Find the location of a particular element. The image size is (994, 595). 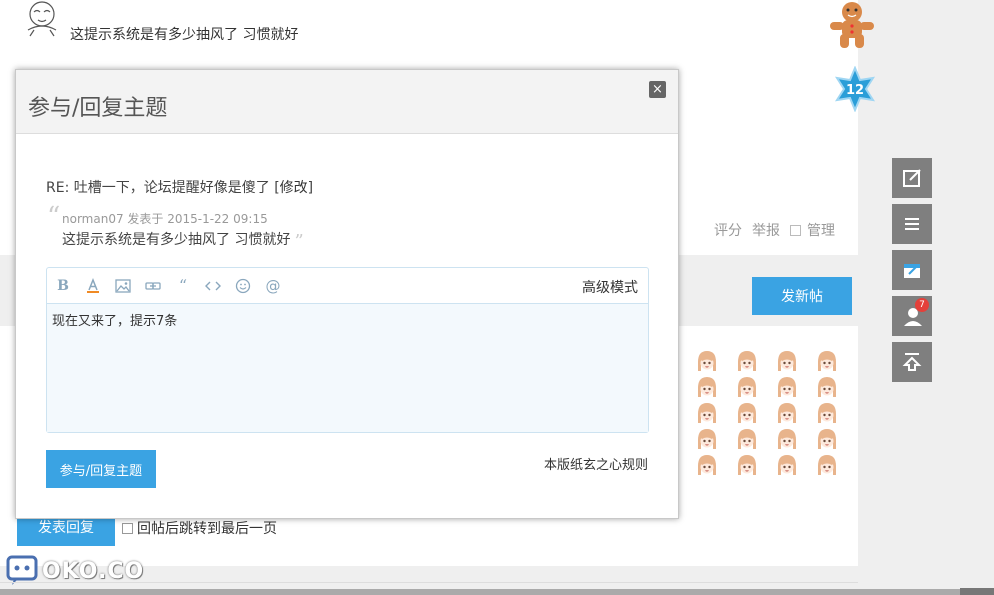

forum-rules-link: 本版纸玄之心规则 is located at coordinates (596, 463).